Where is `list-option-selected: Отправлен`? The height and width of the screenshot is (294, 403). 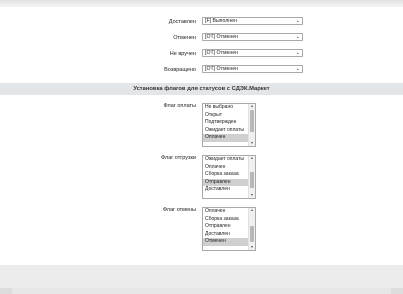
list-option-selected: Отправлен is located at coordinates (226, 182).